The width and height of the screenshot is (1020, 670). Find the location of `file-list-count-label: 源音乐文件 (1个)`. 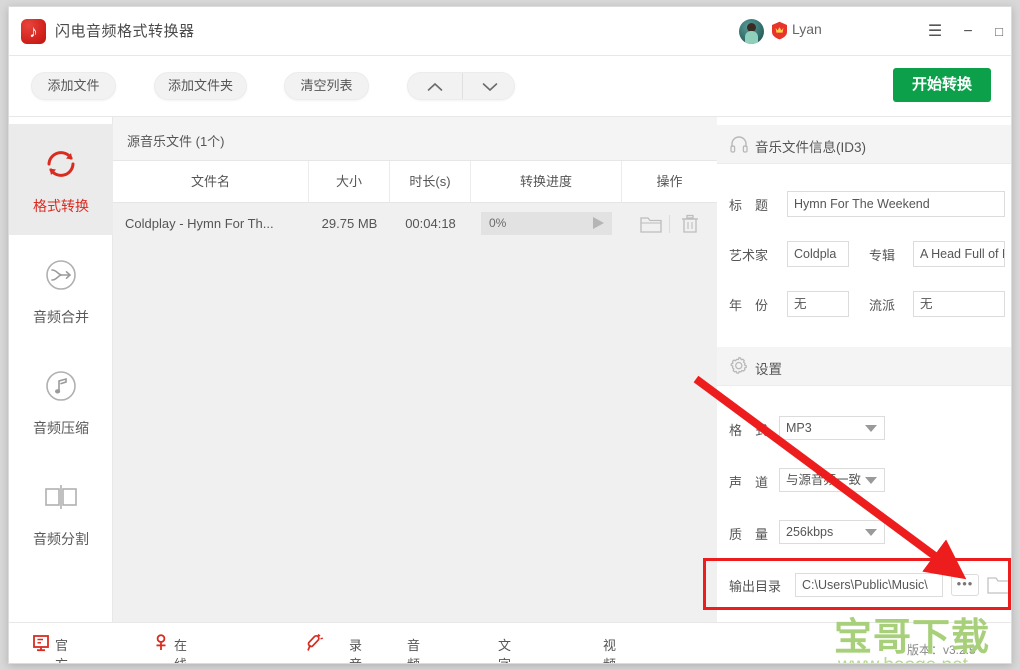

file-list-count-label: 源音乐文件 (1个) is located at coordinates (176, 141).